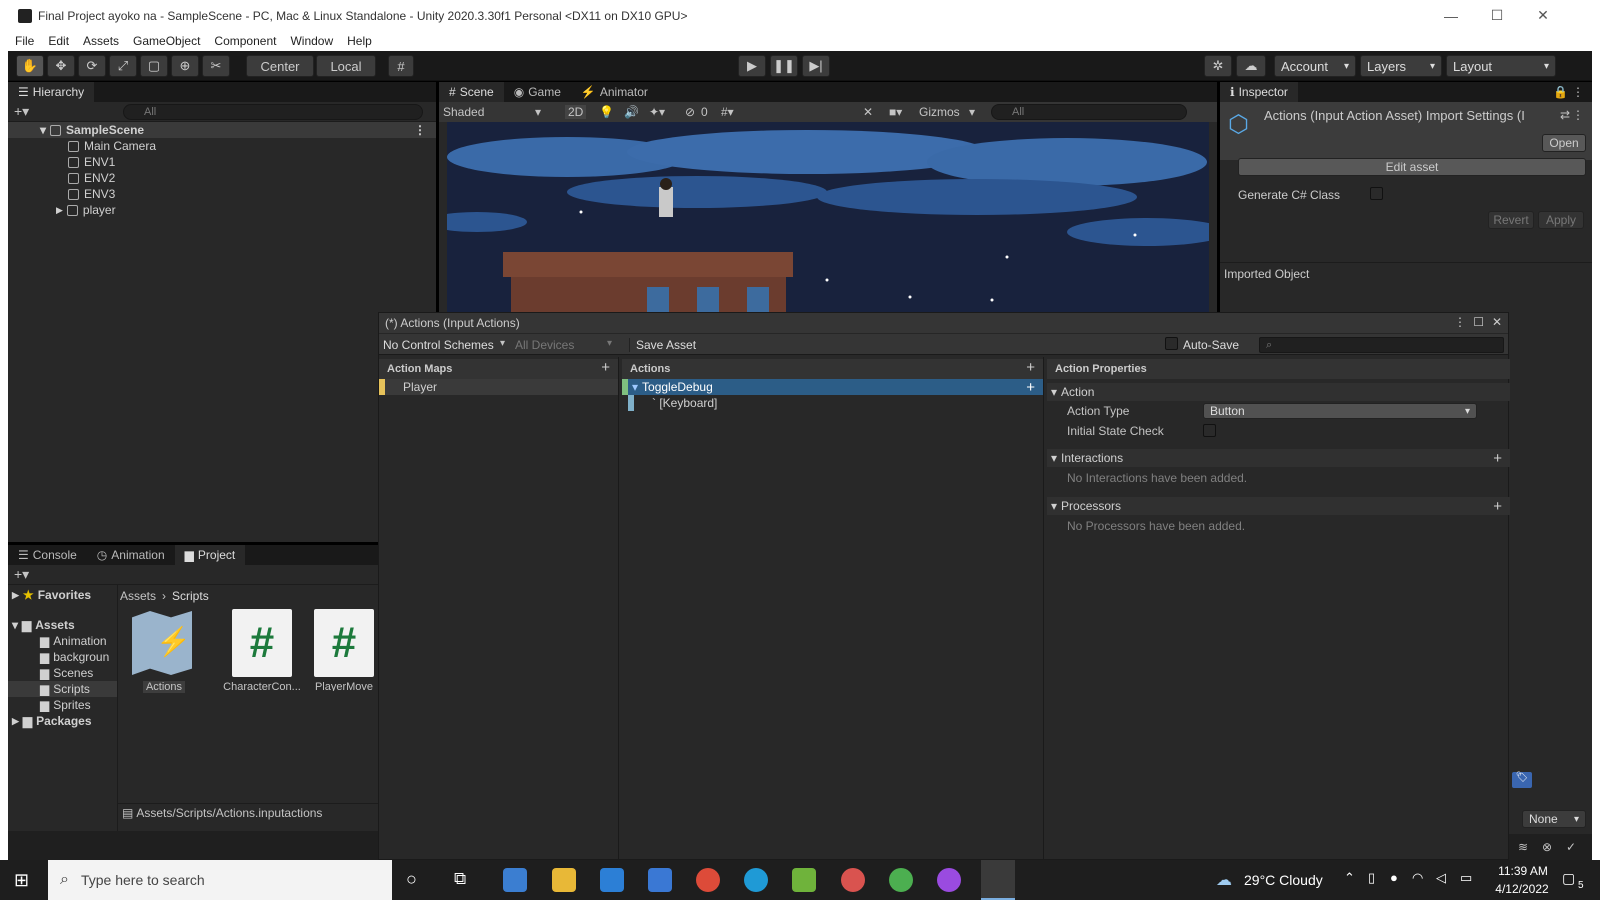 This screenshot has height=900, width=1600. What do you see at coordinates (1315, 66) in the screenshot?
I see `account-dropdown: Account` at bounding box center [1315, 66].